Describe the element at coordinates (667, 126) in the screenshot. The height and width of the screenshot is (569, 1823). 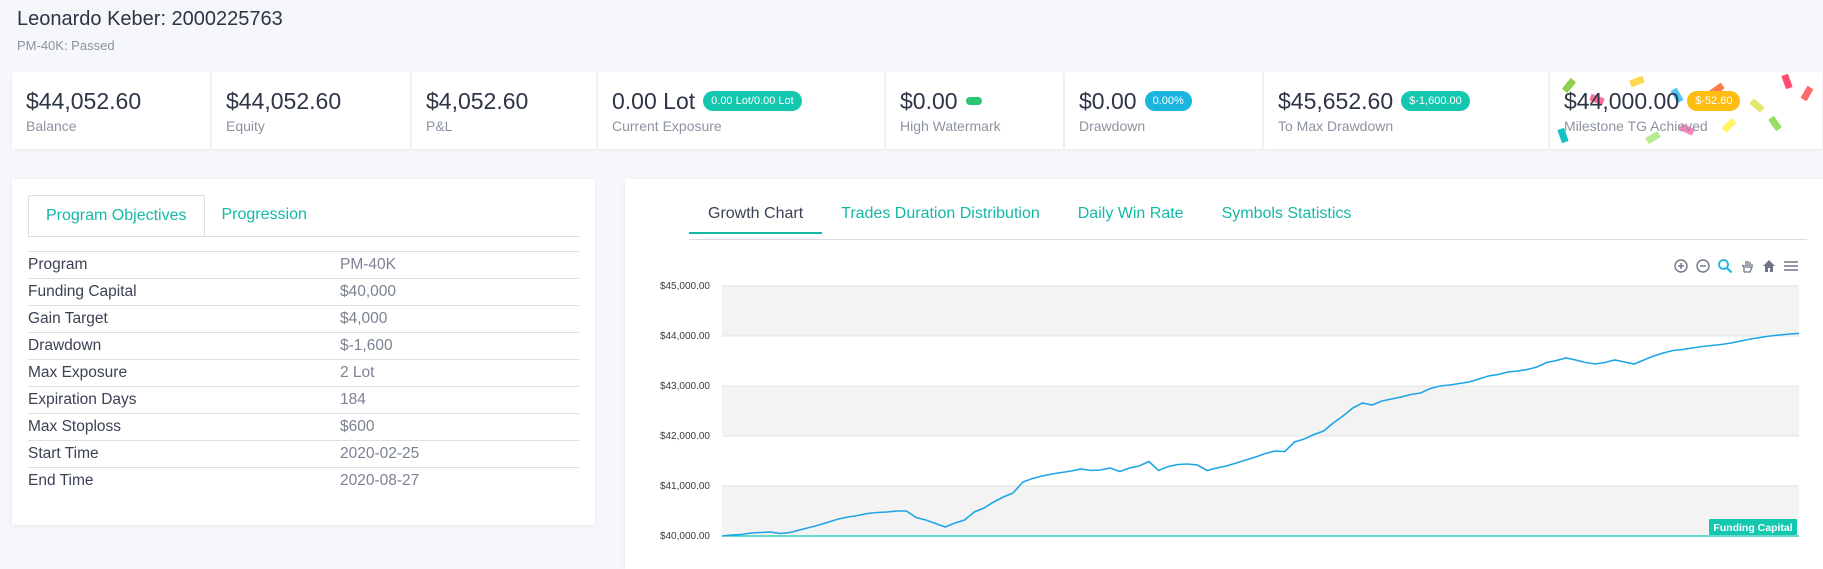
I see `stat-label: Current Exposure` at that location.